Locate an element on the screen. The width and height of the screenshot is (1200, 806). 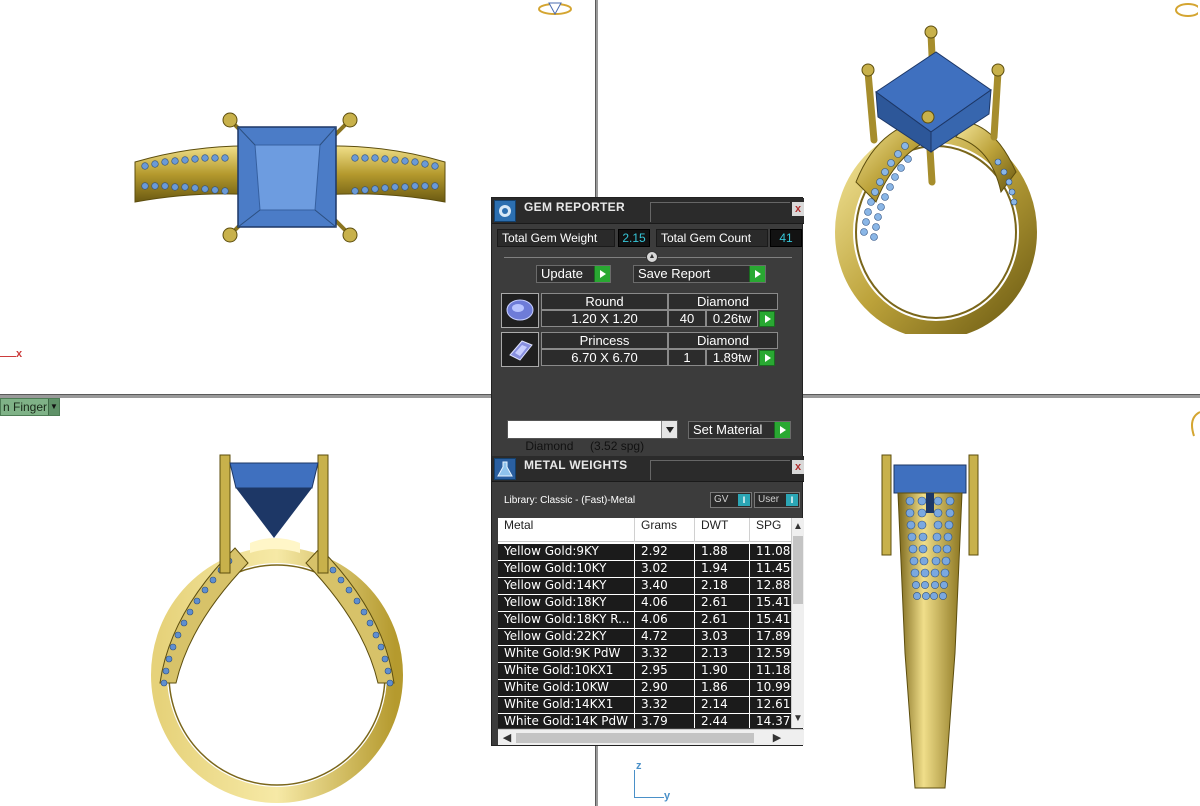
metal-spg: 10.99 is located at coordinates (771, 688).